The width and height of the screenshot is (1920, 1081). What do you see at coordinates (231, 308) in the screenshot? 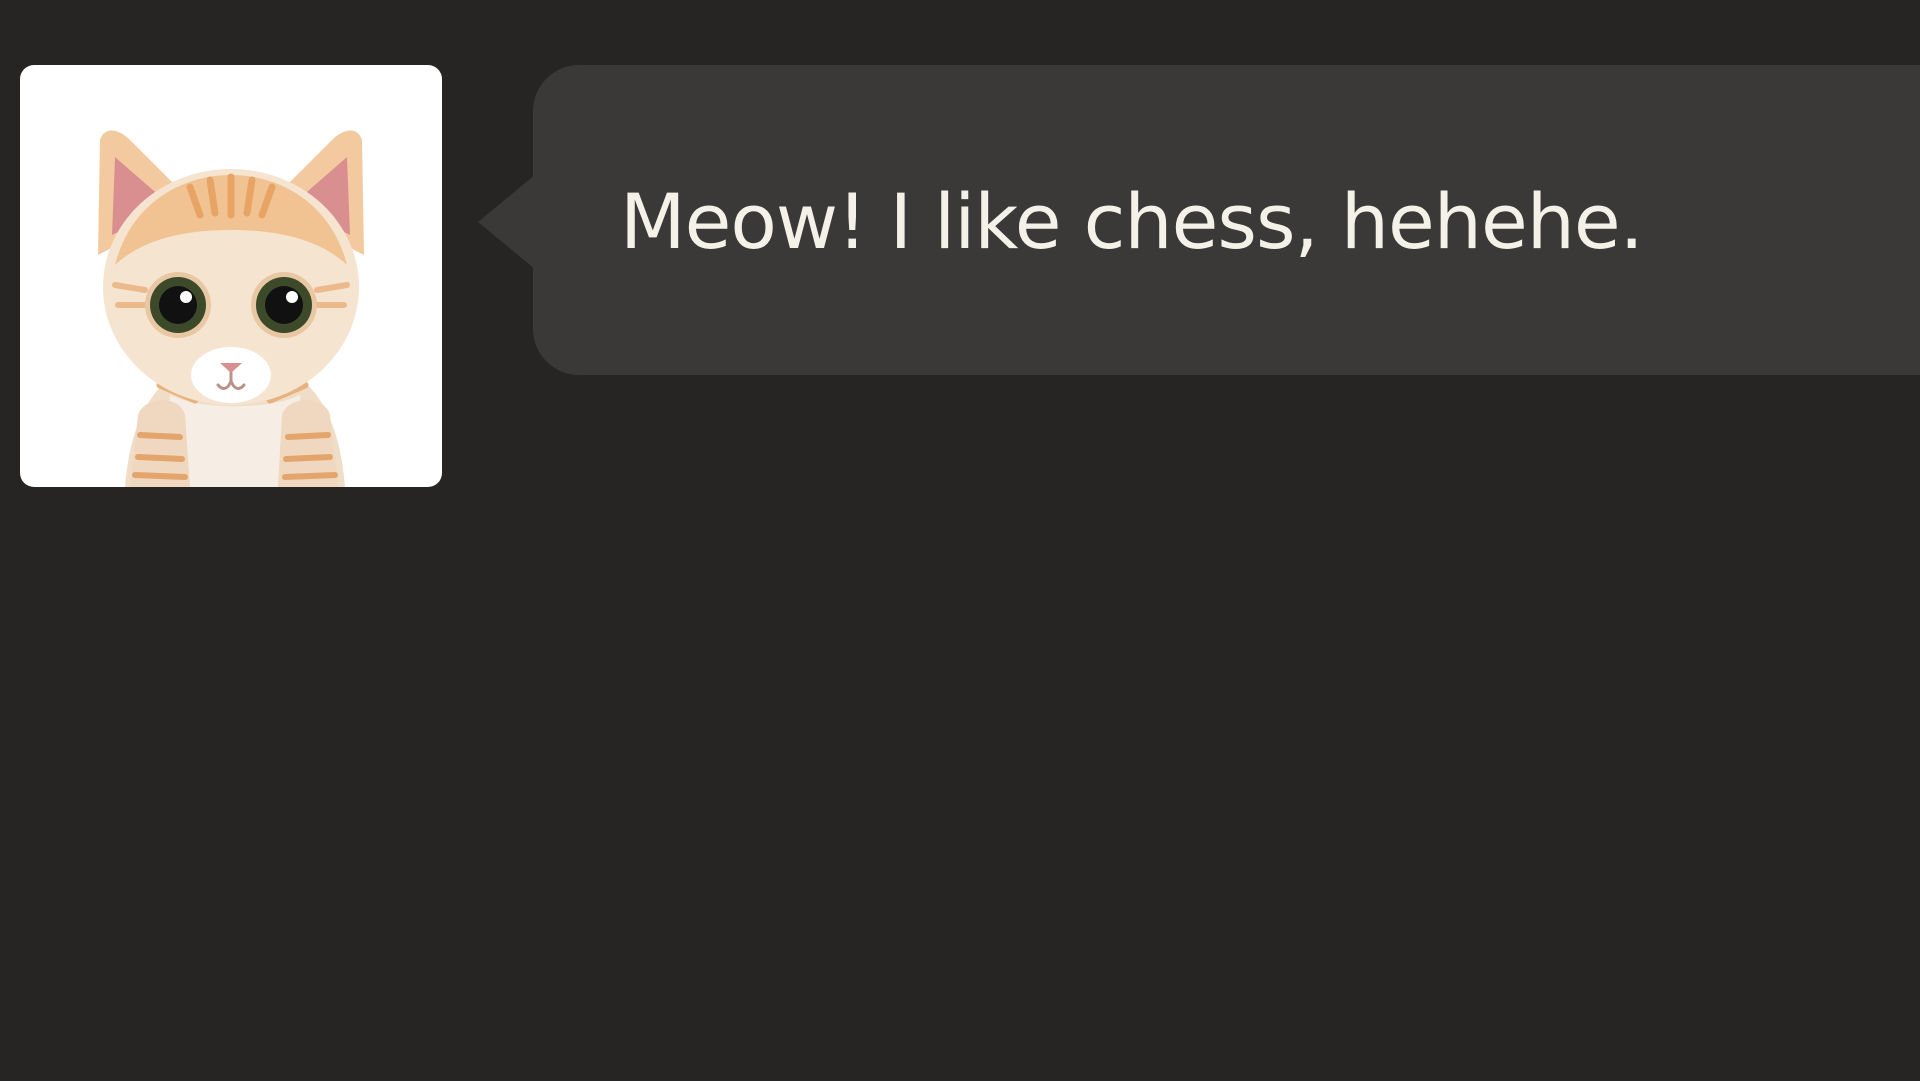
I see `kitten-avatar-icon` at bounding box center [231, 308].